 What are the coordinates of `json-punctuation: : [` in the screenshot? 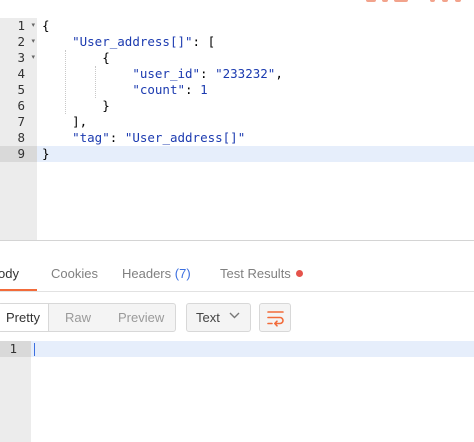 It's located at (204, 41).